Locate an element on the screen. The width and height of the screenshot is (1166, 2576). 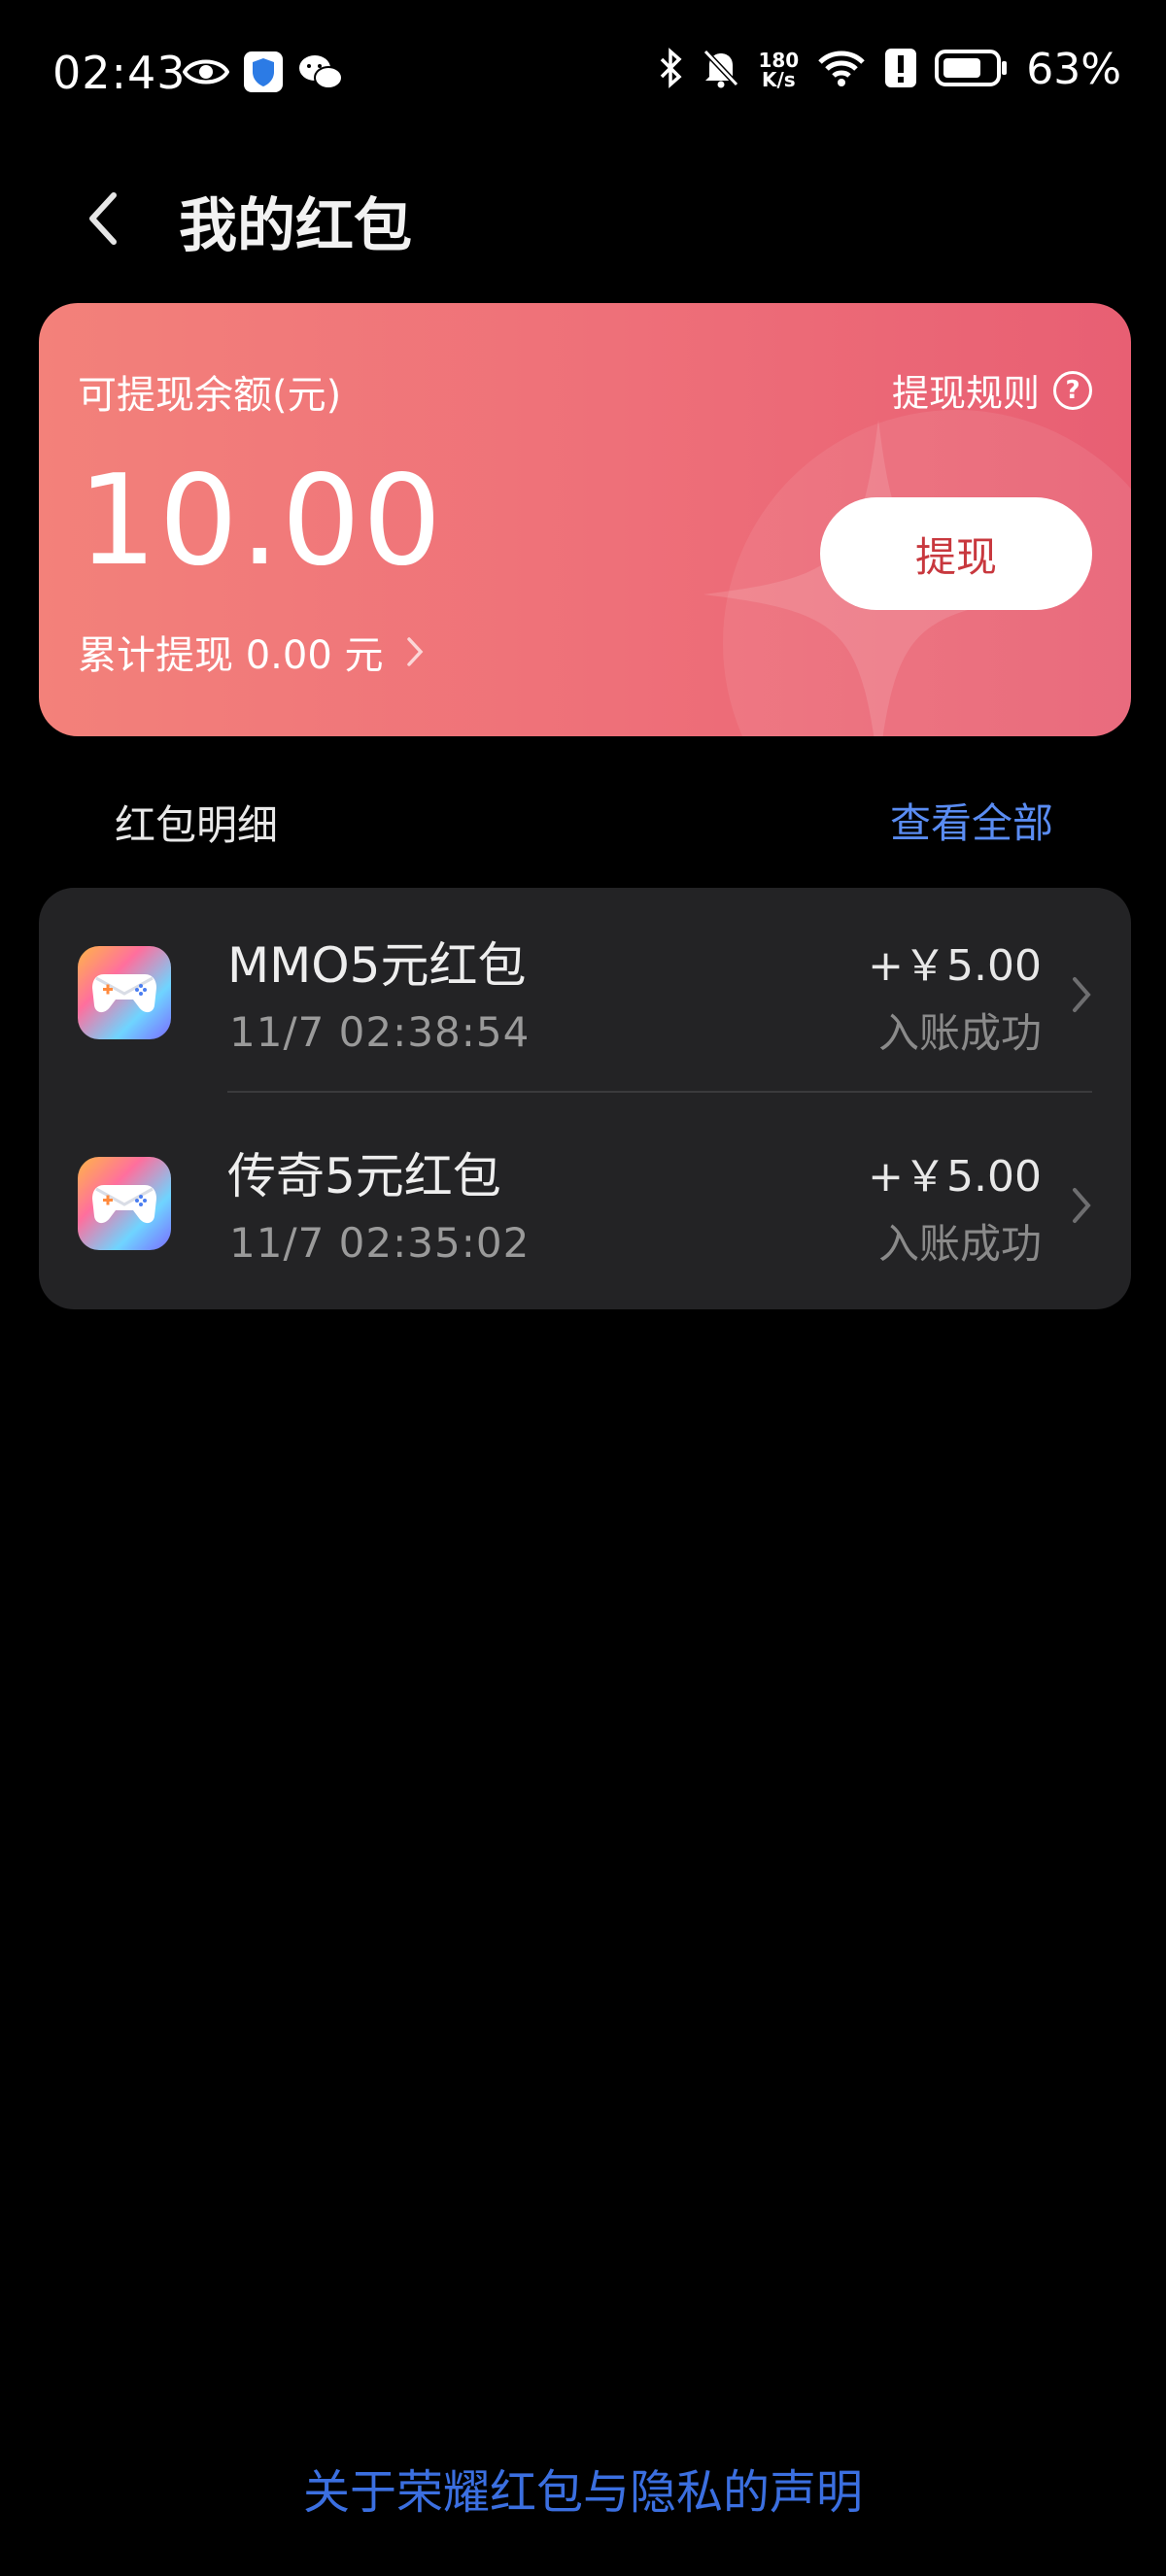
withdraw-rules-link: 提现规则 ? is located at coordinates (992, 390).